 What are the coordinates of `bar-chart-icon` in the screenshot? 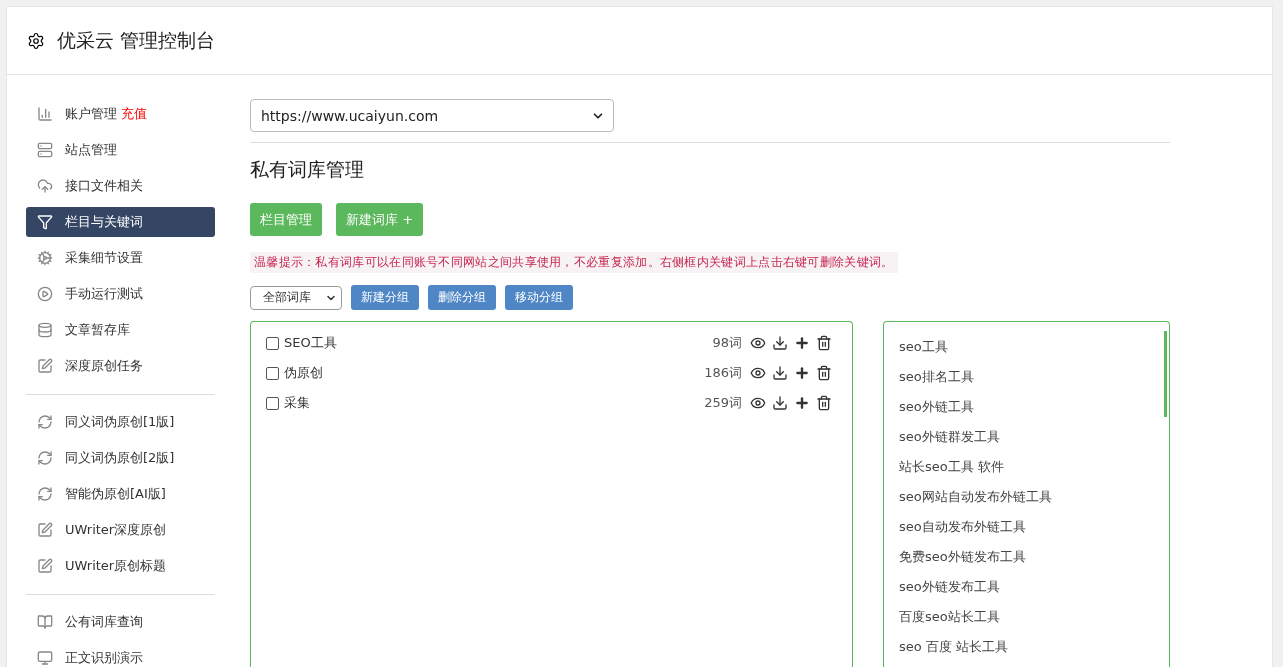 It's located at (45, 114).